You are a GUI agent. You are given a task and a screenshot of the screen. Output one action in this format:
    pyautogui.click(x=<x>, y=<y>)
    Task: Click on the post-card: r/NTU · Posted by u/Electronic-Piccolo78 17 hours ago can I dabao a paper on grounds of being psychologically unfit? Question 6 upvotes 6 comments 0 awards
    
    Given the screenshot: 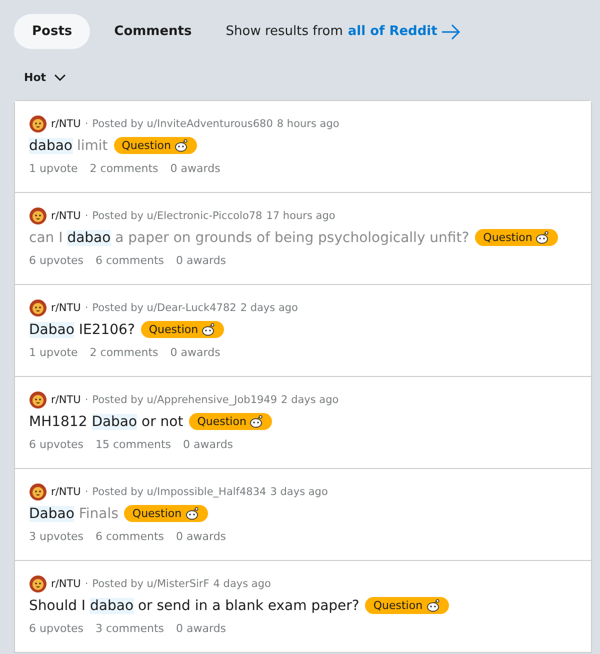 What is the action you would take?
    pyautogui.click(x=303, y=238)
    